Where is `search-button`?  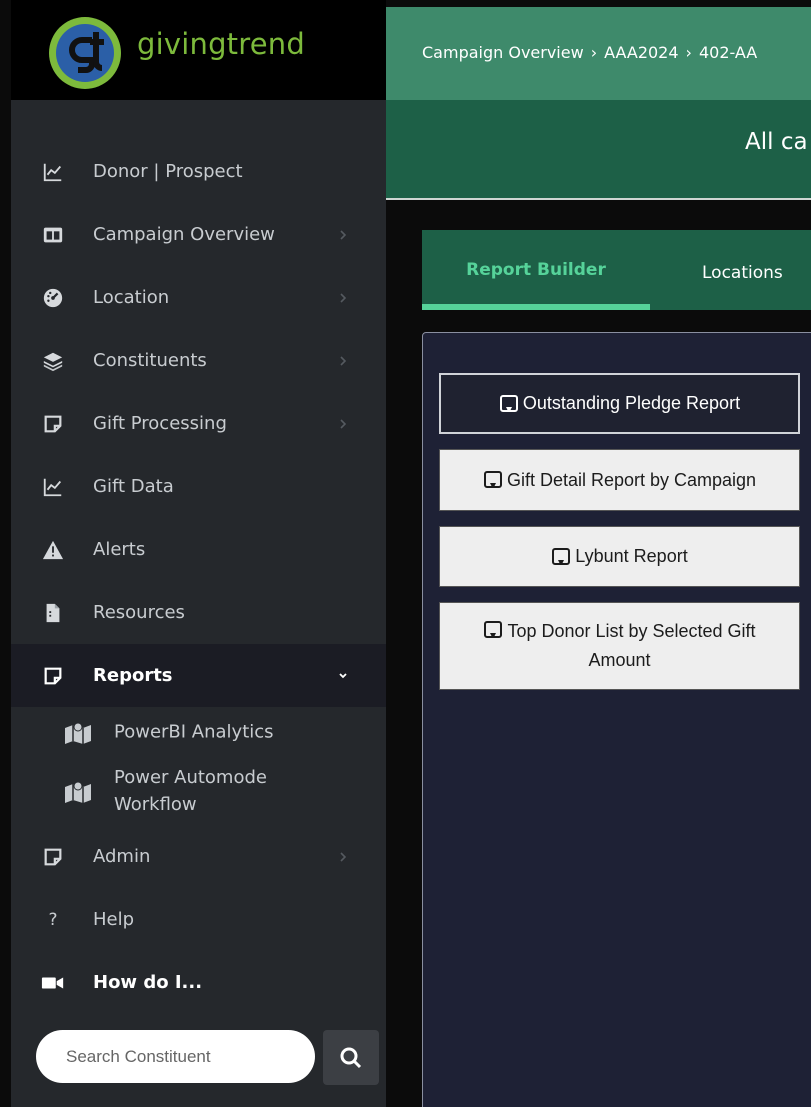
search-button is located at coordinates (351, 1057).